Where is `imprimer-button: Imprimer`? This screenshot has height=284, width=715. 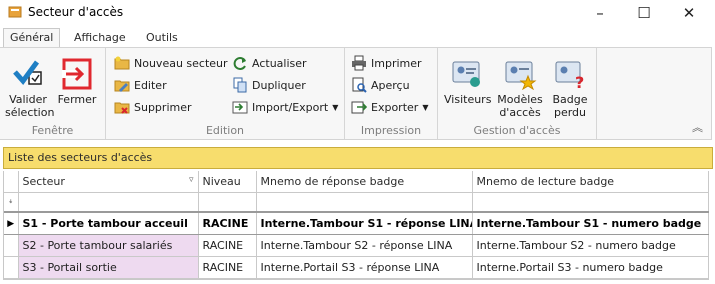 imprimer-button: Imprimer is located at coordinates (386, 63).